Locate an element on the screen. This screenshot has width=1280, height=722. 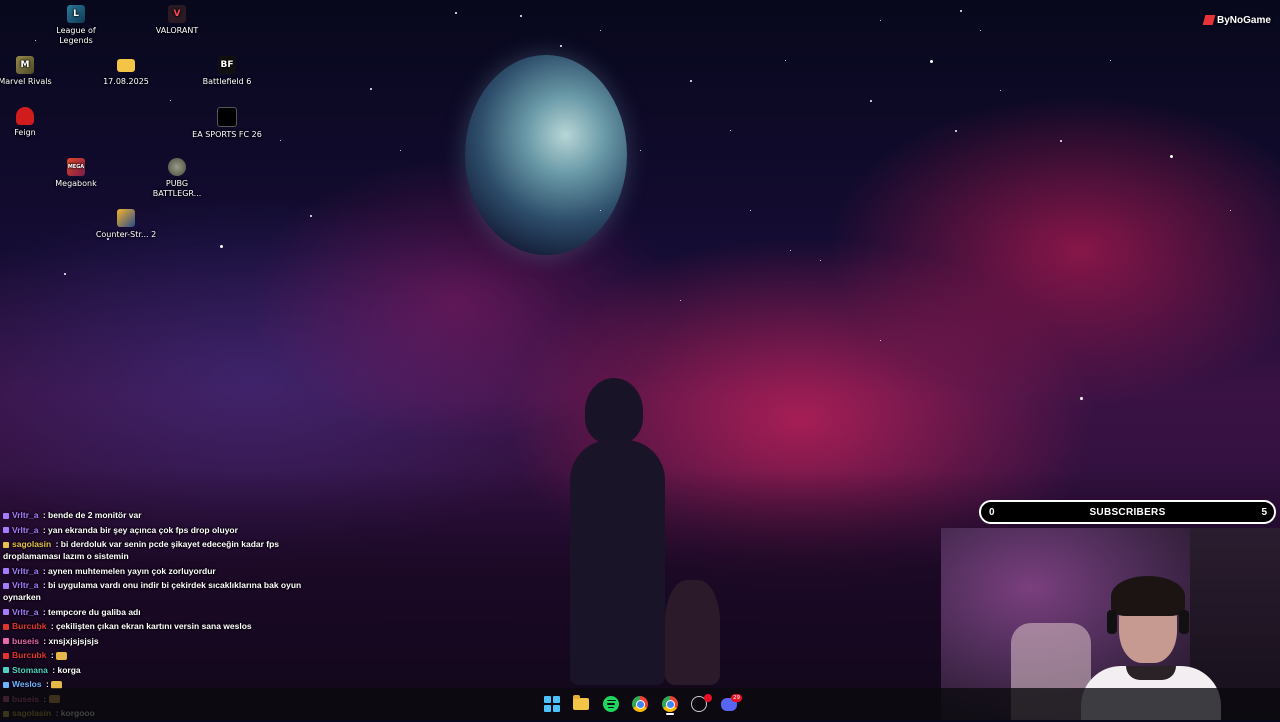
taskbar-spotify is located at coordinates (611, 704).